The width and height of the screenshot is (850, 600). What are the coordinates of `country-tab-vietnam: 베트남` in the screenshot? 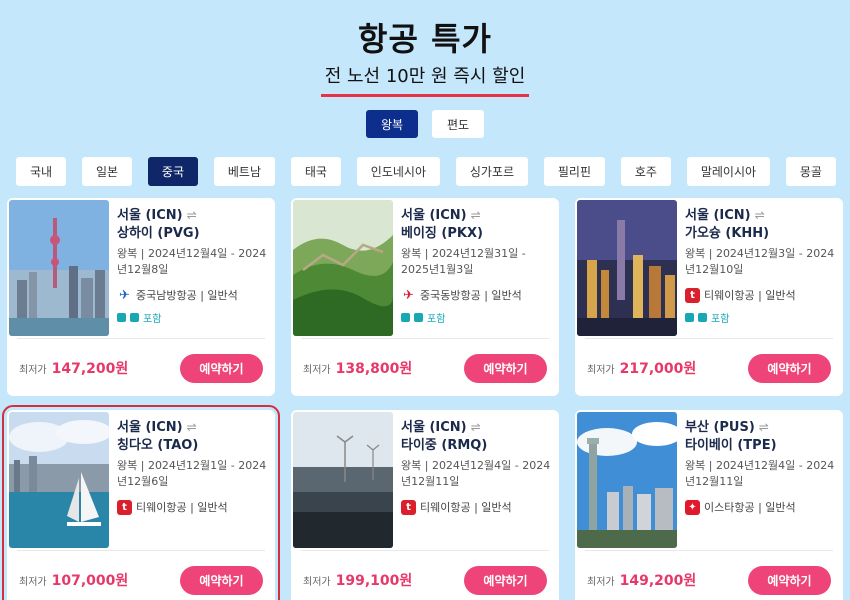 It's located at (244, 171).